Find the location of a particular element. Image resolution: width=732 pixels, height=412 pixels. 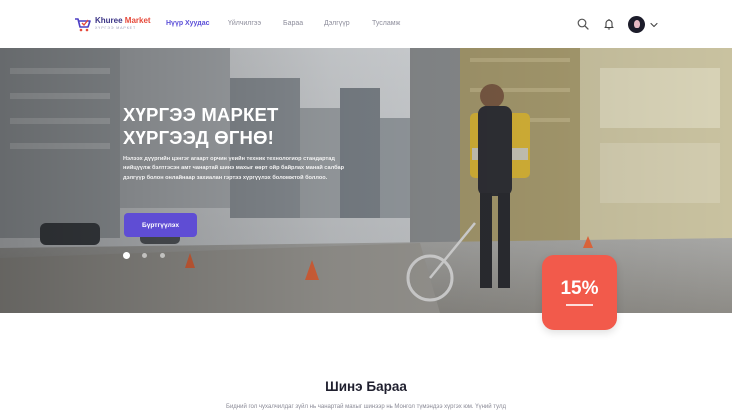

cart-logo-icon is located at coordinates (83, 25).